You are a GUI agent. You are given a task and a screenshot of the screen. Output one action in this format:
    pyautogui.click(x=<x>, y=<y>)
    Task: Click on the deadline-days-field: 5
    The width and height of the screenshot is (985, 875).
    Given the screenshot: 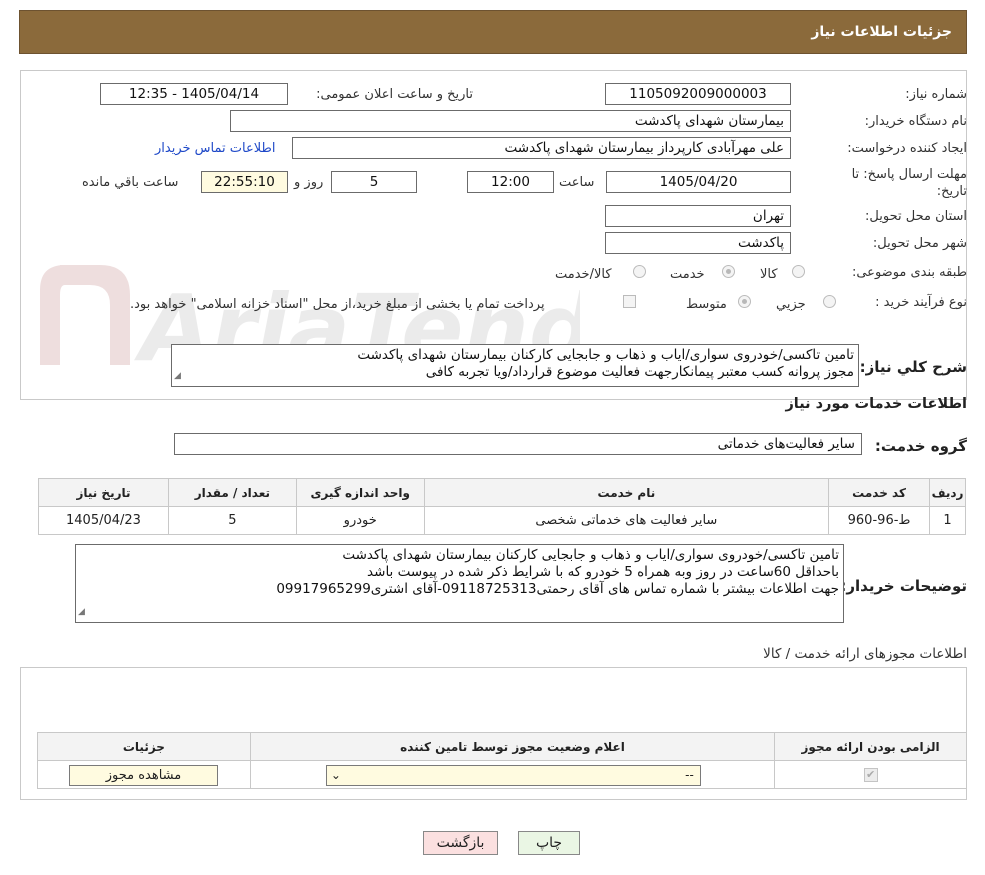 What is the action you would take?
    pyautogui.click(x=374, y=182)
    